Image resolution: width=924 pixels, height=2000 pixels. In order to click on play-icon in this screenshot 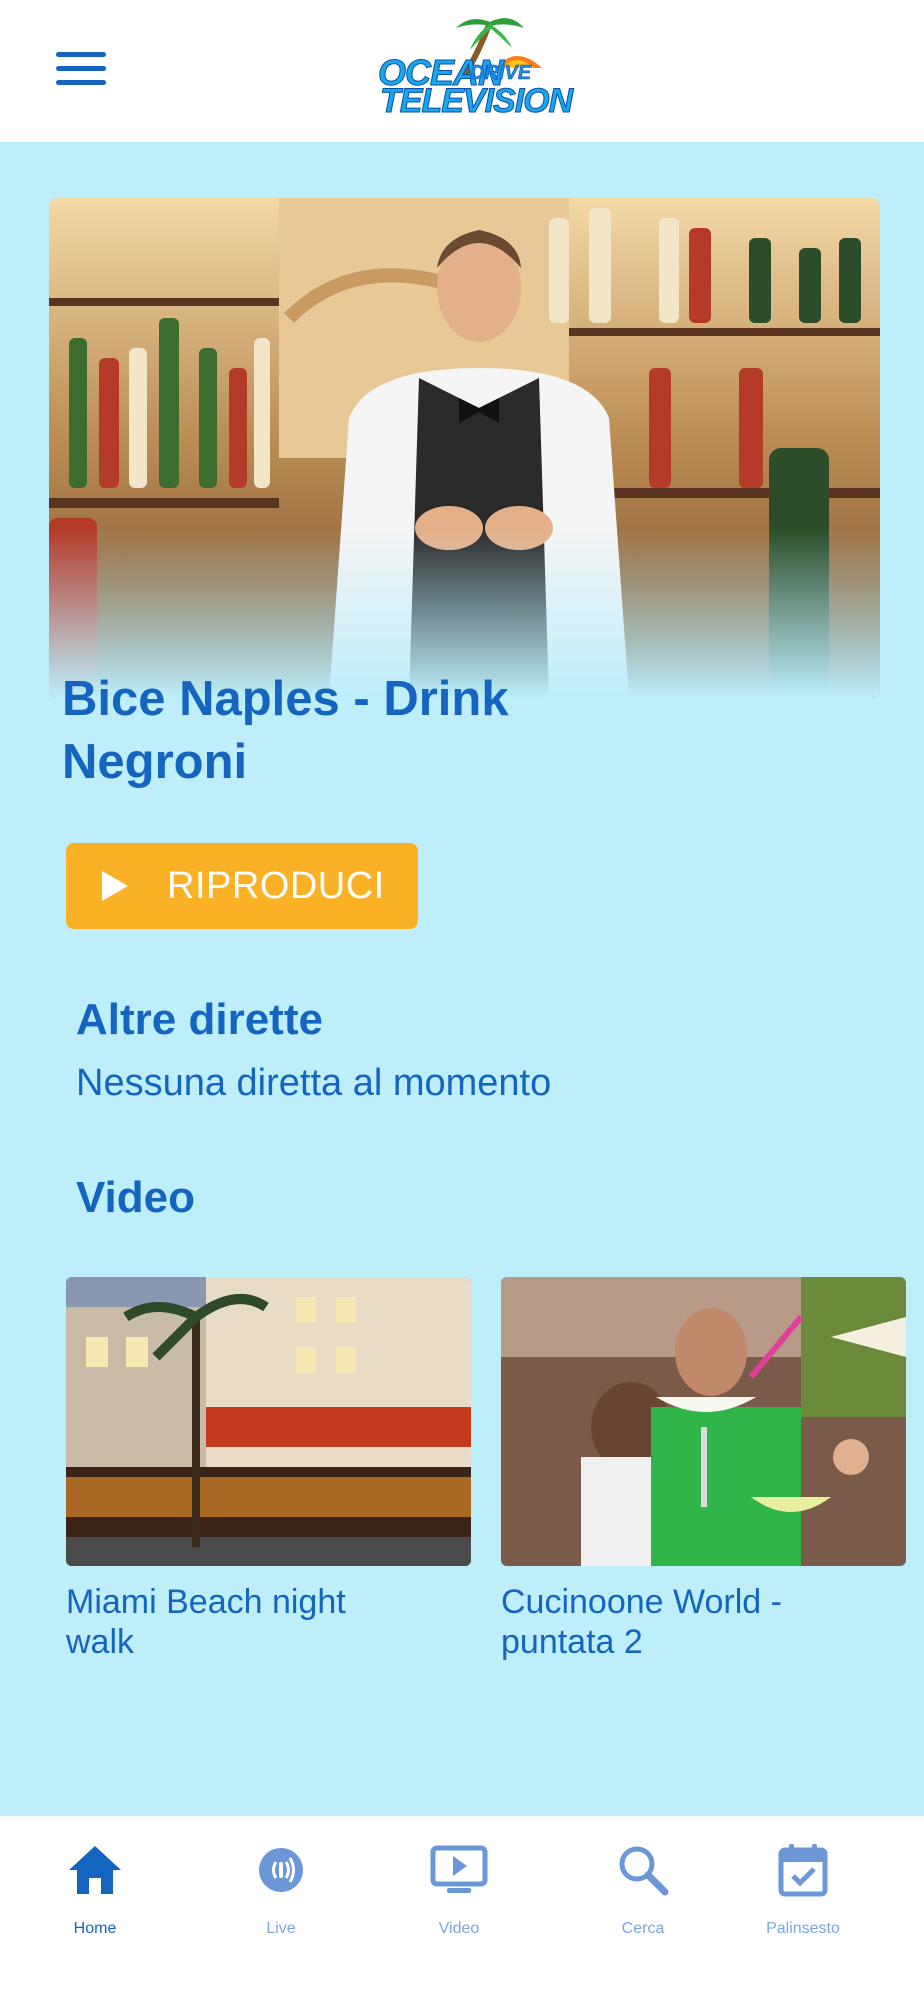, I will do `click(115, 886)`.